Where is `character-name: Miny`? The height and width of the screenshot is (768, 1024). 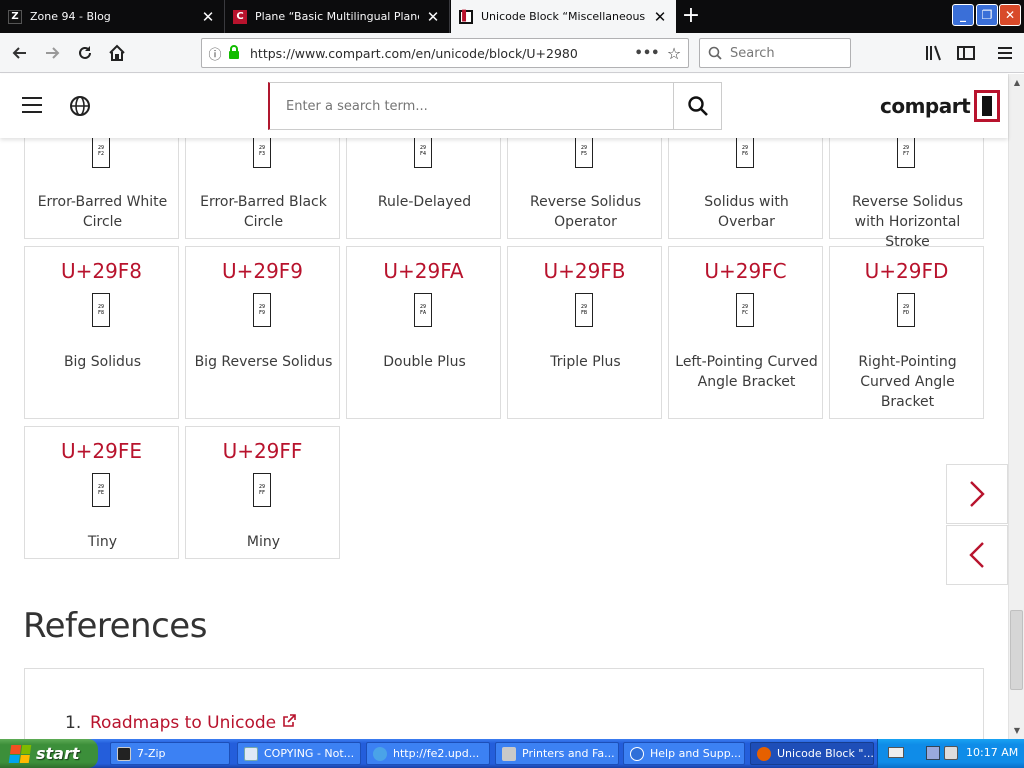 character-name: Miny is located at coordinates (263, 542).